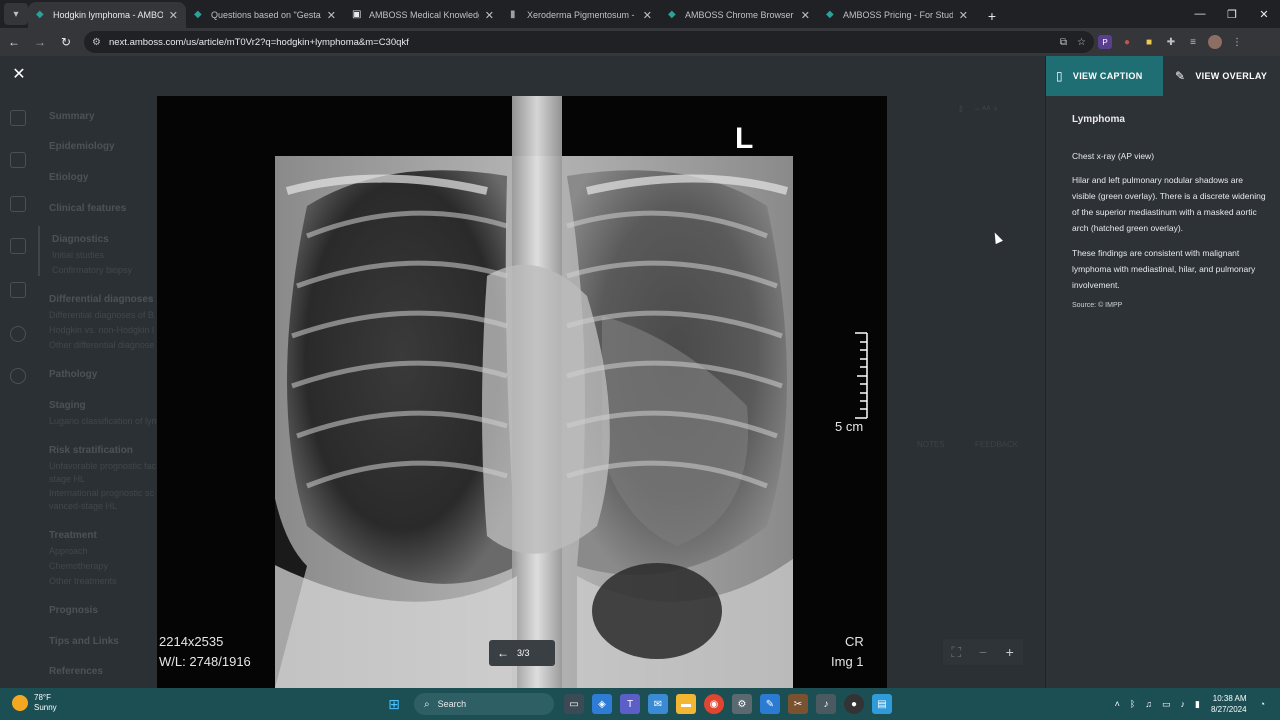  Describe the element at coordinates (956, 652) in the screenshot. I see `fullscreen-icon: ⛶` at that location.